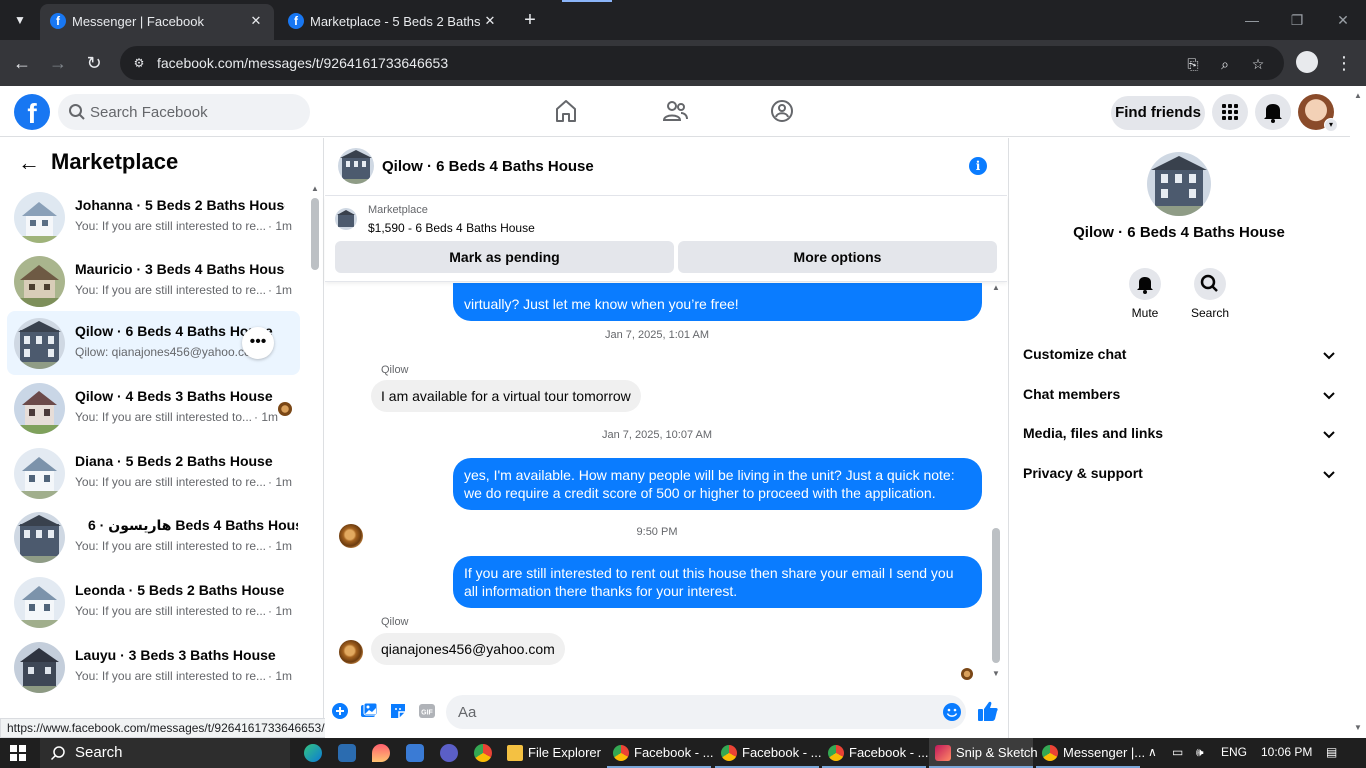  What do you see at coordinates (1252, 20) in the screenshot?
I see `minimize-icon: —` at bounding box center [1252, 20].